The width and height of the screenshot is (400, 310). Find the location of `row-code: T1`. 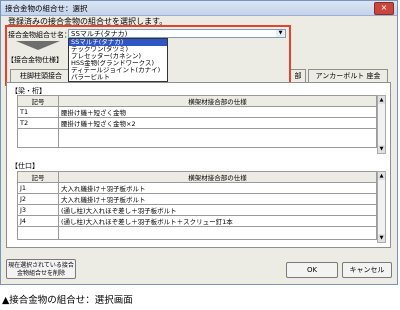

row-code: T1 is located at coordinates (38, 112).